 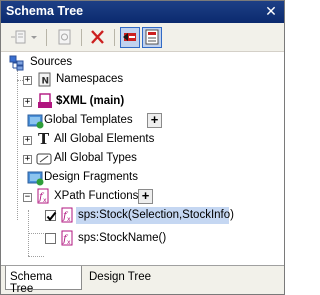 I want to click on tree-node-label: Sources, so click(x=51, y=62).